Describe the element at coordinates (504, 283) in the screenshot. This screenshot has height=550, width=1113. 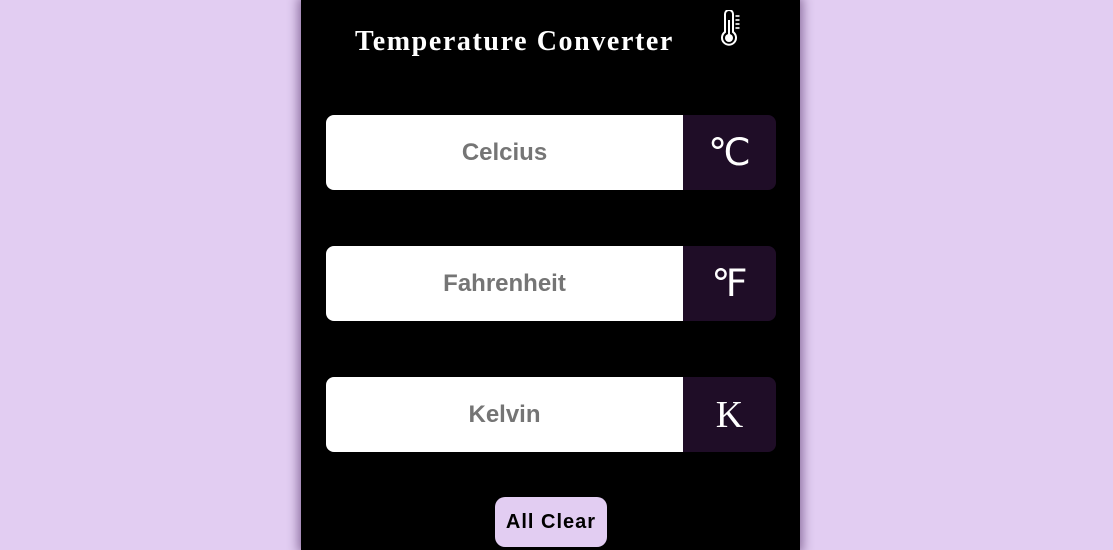
I see `fahrenheit-input` at that location.